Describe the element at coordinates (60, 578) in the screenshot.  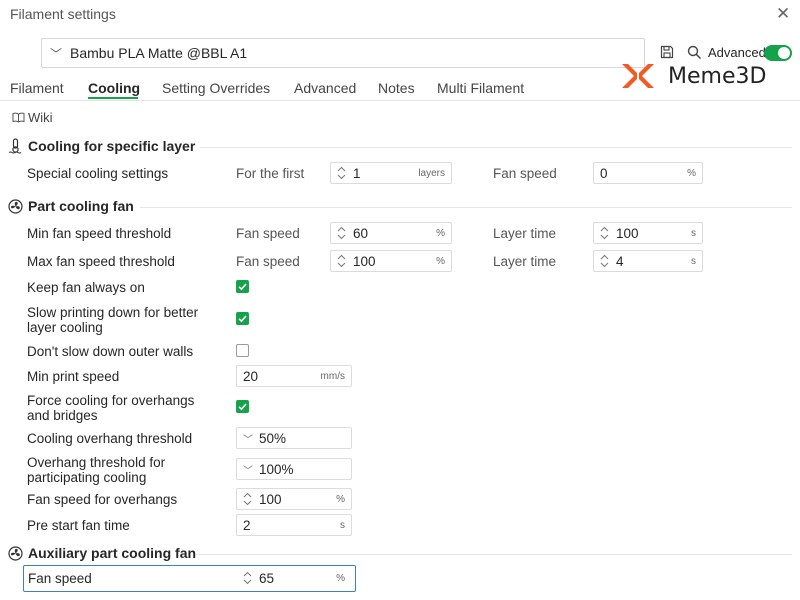
I see `aux-fan-speed-label: Fan speed` at that location.